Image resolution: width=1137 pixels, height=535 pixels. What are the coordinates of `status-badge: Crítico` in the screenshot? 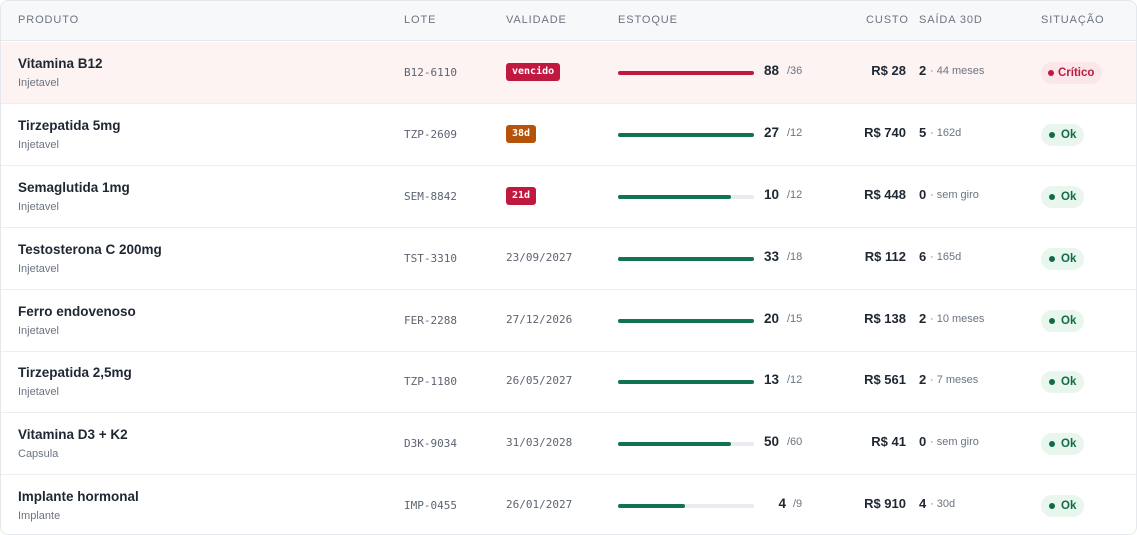 It's located at (1072, 73).